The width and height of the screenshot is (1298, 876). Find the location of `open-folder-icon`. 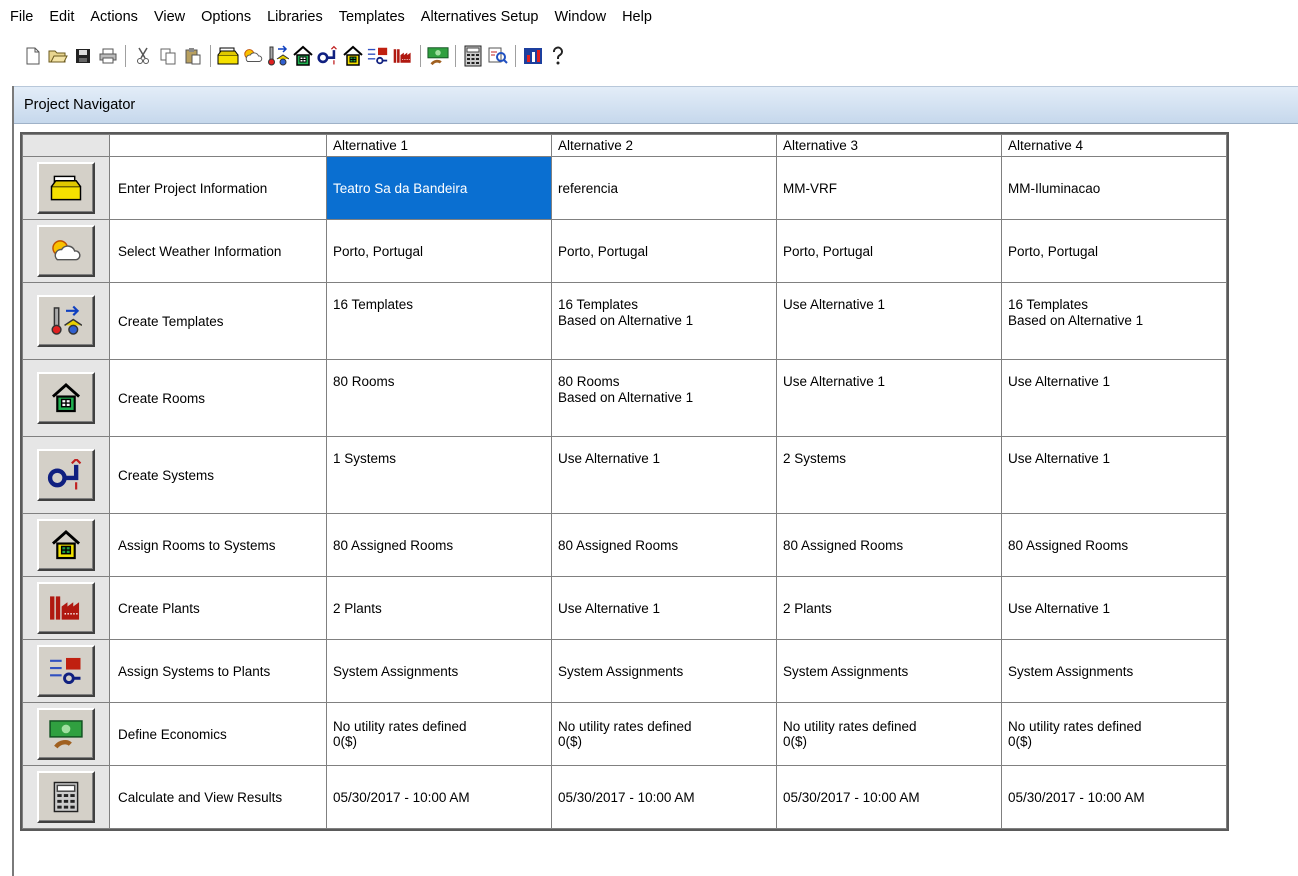

open-folder-icon is located at coordinates (58, 56).